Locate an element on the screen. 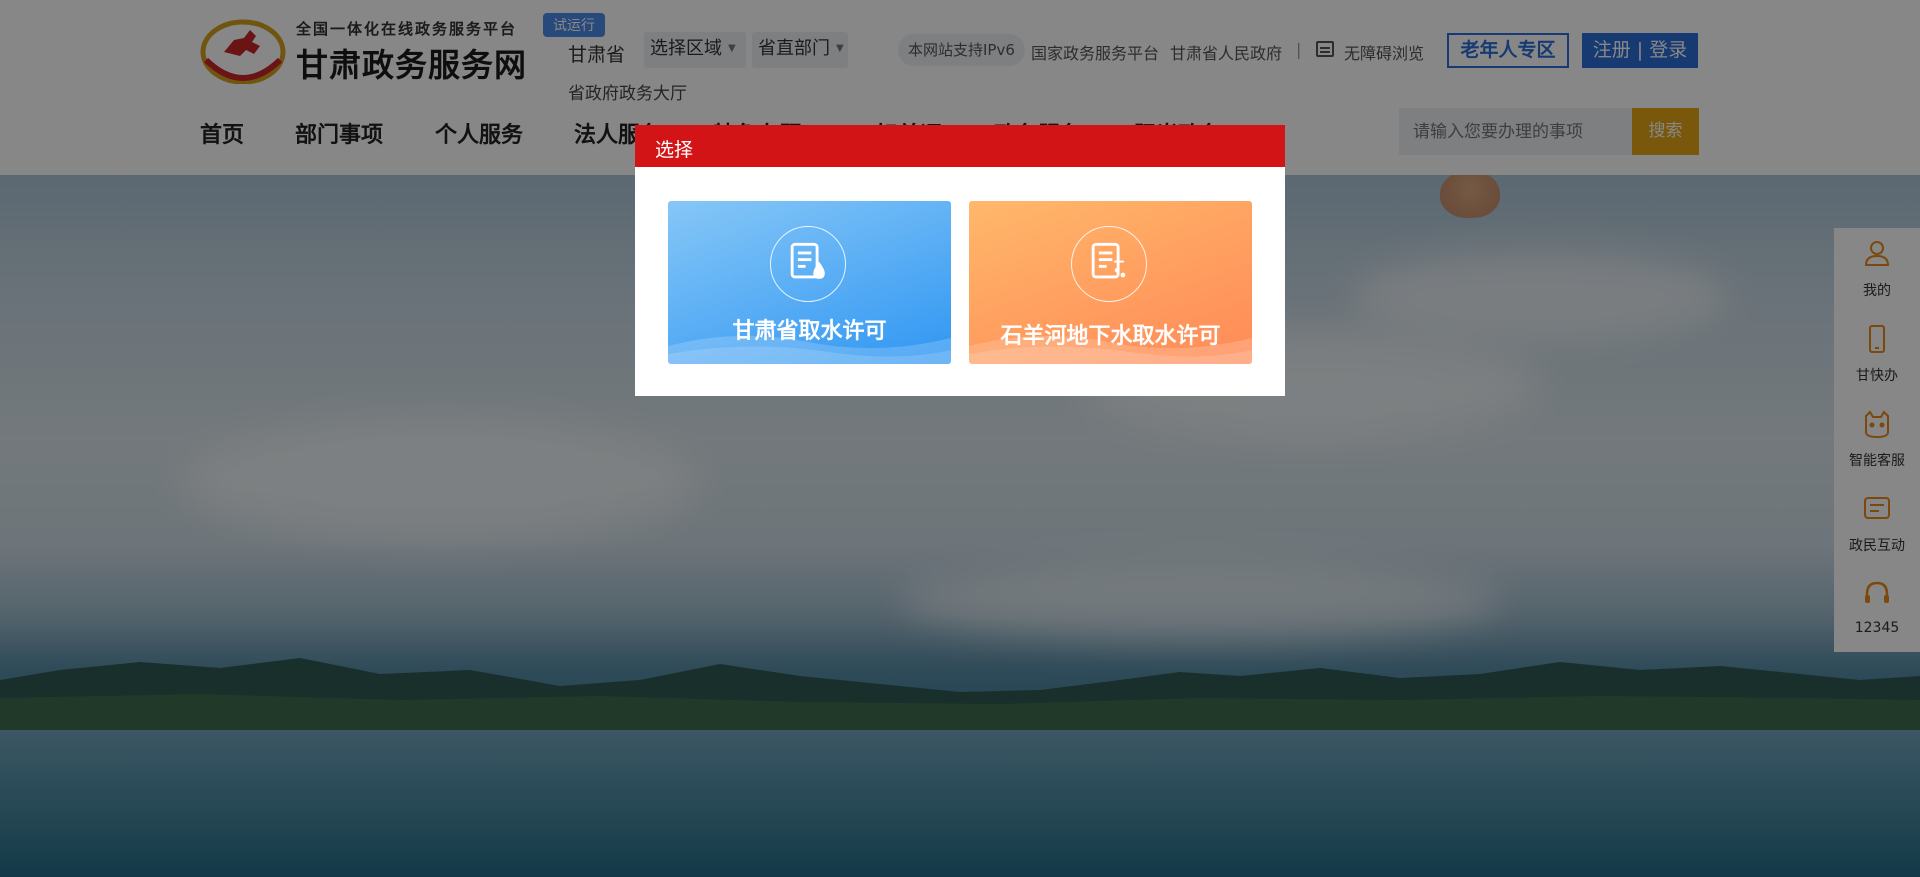 The width and height of the screenshot is (1920, 877). option-label: 甘肃省取水许可 is located at coordinates (809, 331).